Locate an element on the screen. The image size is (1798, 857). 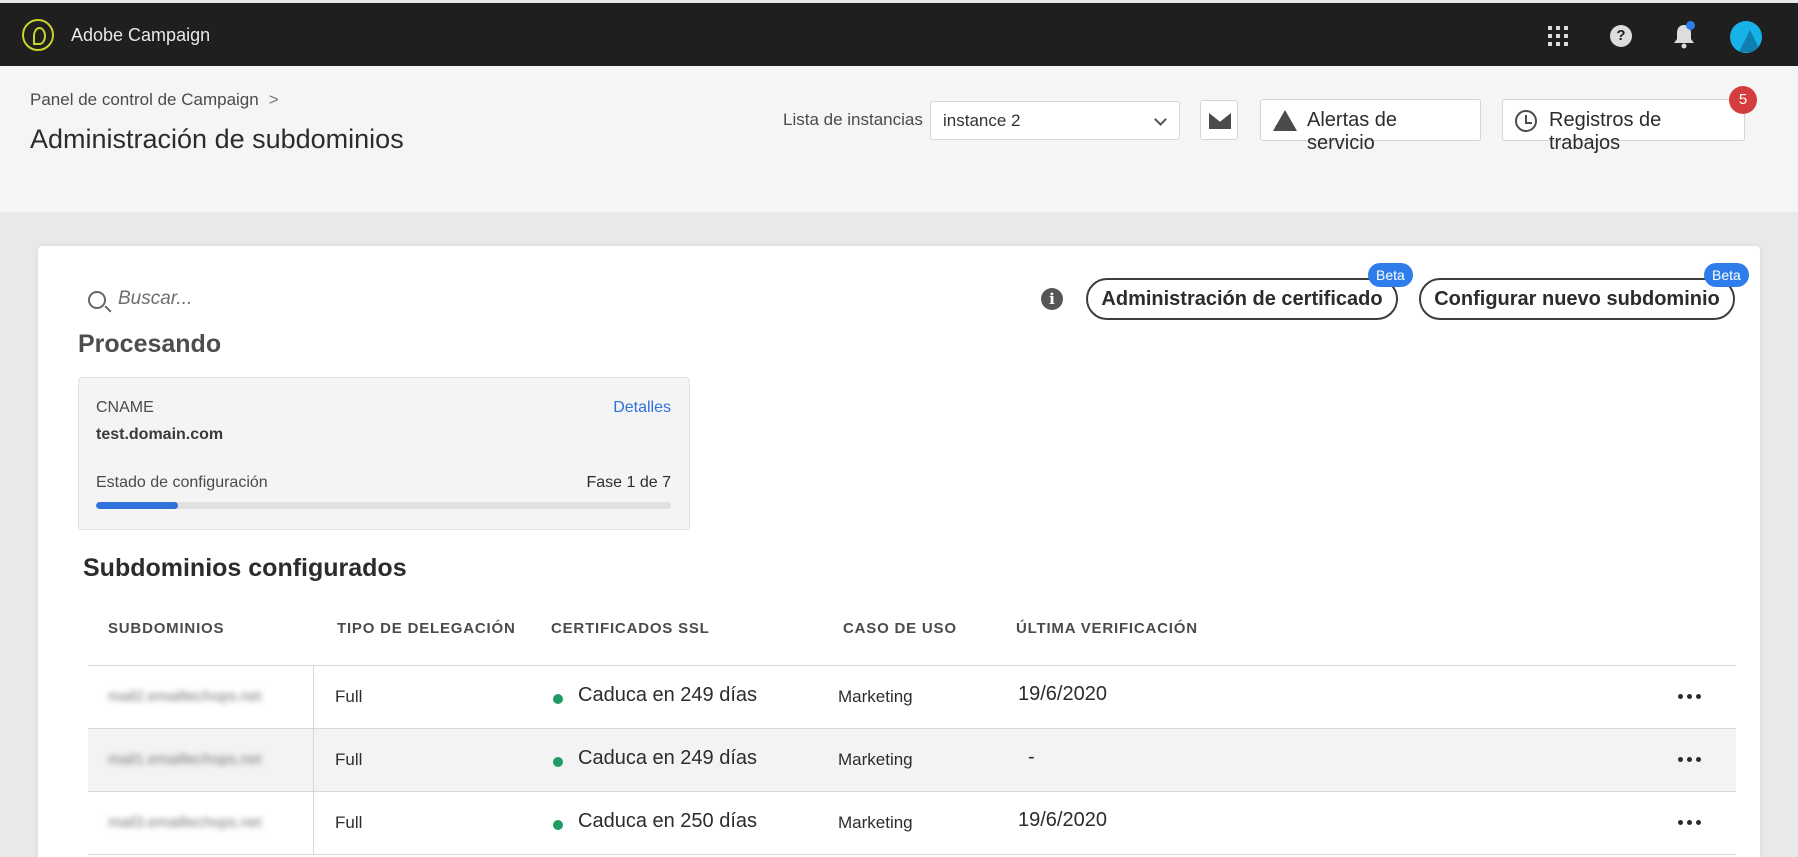
config-progress-fill is located at coordinates (137, 505).